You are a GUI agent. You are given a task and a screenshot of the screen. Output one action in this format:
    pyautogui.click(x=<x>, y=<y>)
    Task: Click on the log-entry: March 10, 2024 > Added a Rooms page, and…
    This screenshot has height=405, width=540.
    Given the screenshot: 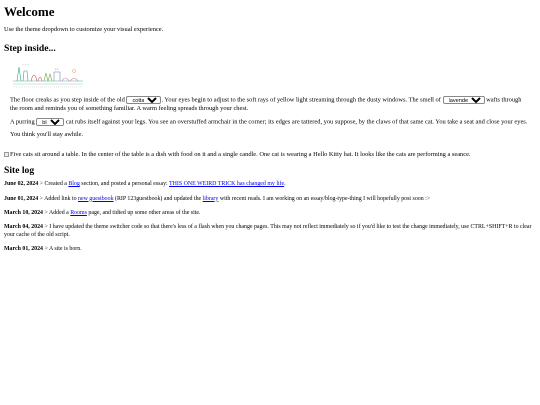 What is the action you would take?
    pyautogui.click(x=102, y=212)
    